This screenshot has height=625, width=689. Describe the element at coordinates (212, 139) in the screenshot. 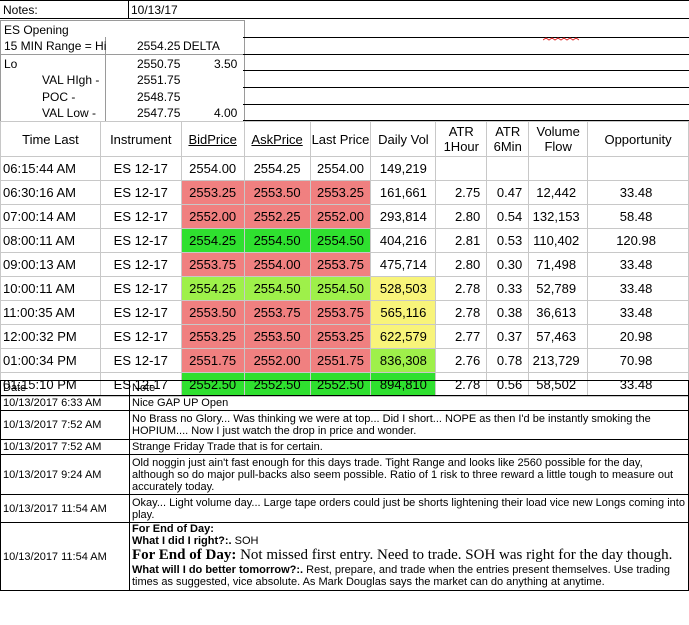

I see `col-header-bid: BidPrice` at that location.